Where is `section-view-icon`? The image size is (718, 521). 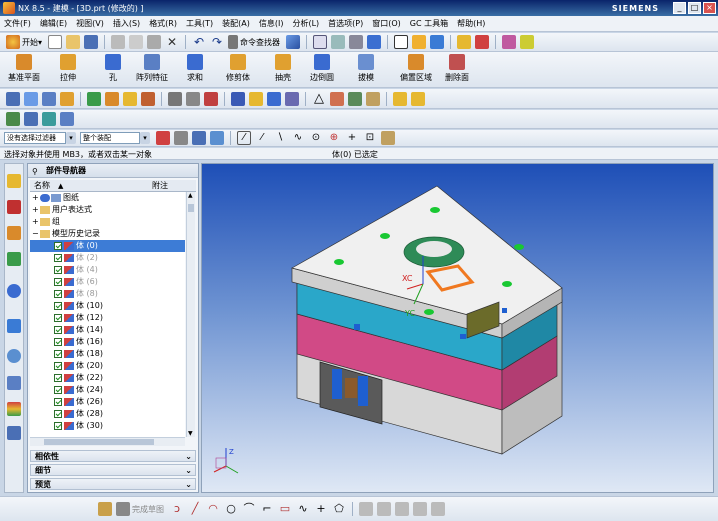 section-view-icon is located at coordinates (67, 119).